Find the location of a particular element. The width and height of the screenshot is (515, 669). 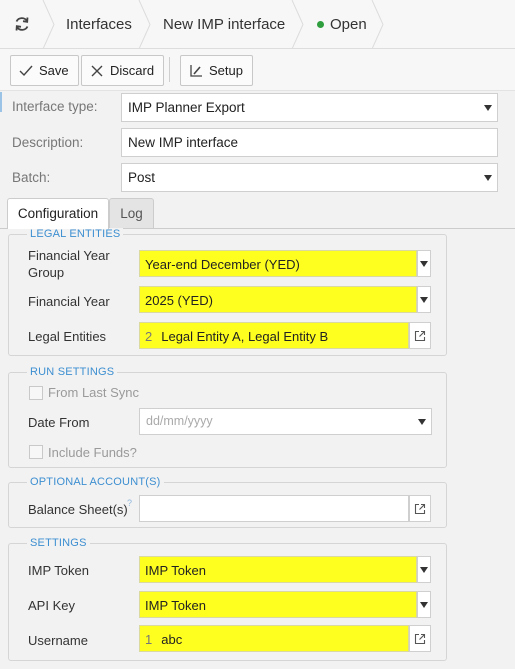

batch-label: Batch: is located at coordinates (31, 177).